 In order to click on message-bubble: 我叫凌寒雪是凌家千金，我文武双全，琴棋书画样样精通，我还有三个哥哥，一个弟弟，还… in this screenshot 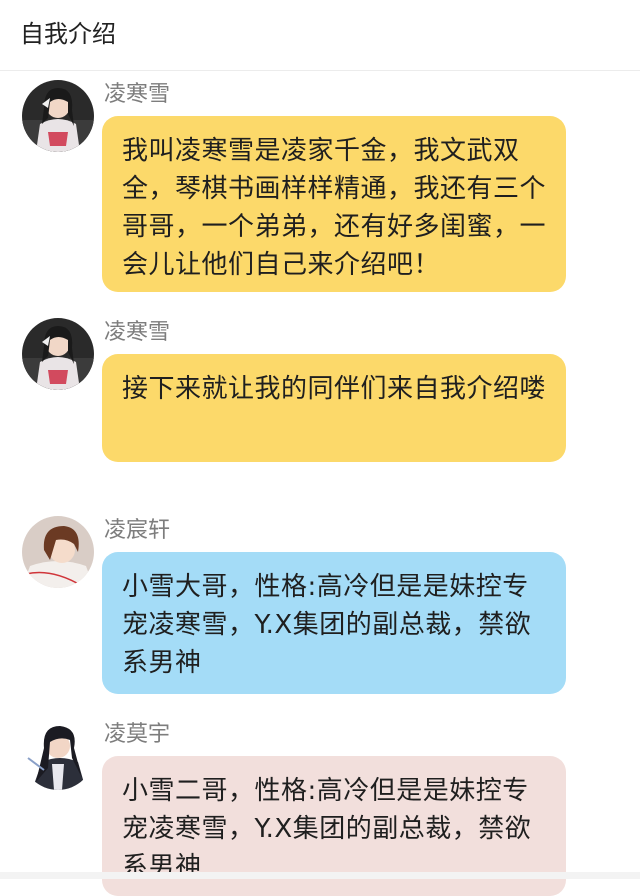, I will do `click(334, 204)`.